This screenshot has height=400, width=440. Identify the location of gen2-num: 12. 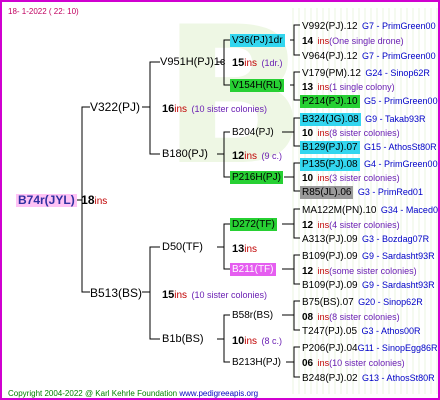
(238, 156).